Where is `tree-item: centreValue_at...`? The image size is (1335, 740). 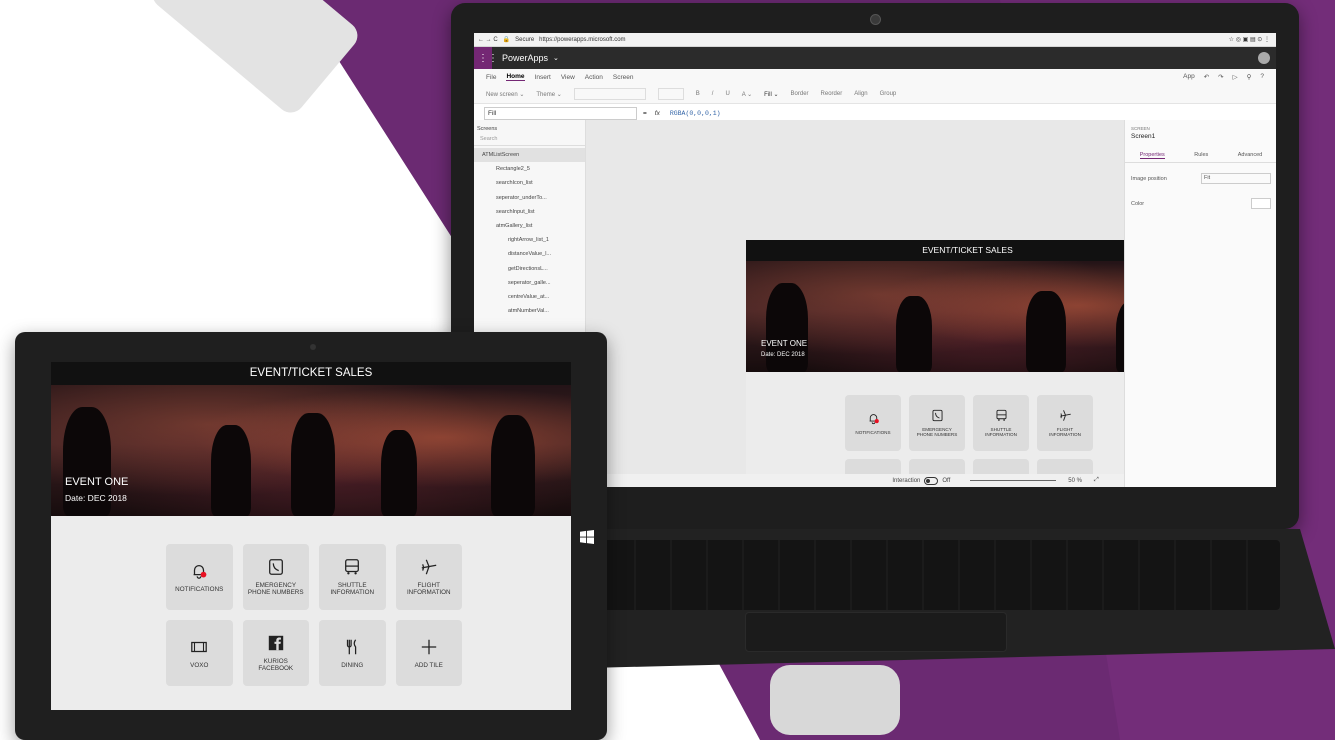
tree-item: centreValue_at... is located at coordinates (529, 297).